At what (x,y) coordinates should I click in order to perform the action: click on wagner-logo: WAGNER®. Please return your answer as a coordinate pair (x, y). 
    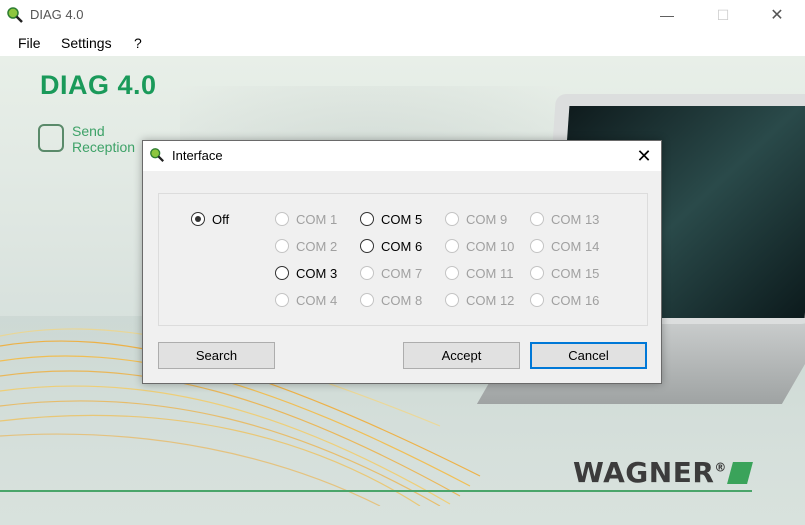
    Looking at the image, I should click on (650, 472).